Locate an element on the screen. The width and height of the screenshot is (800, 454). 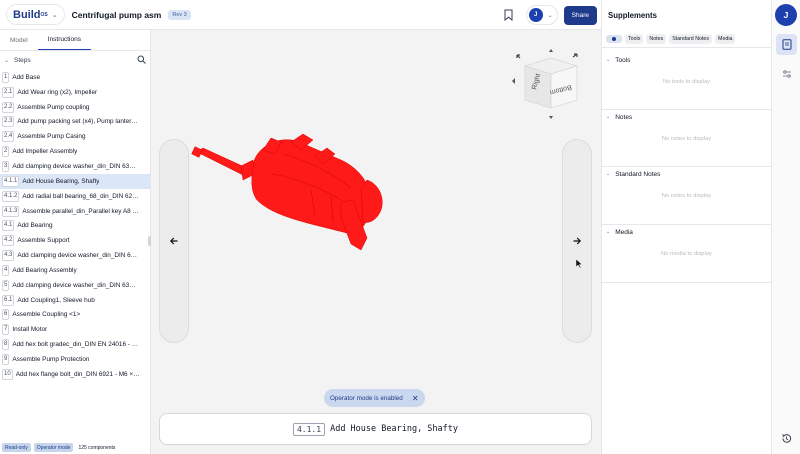
step-item: 6.1 Add Coupling1, Sleeve hub is located at coordinates (75, 300).